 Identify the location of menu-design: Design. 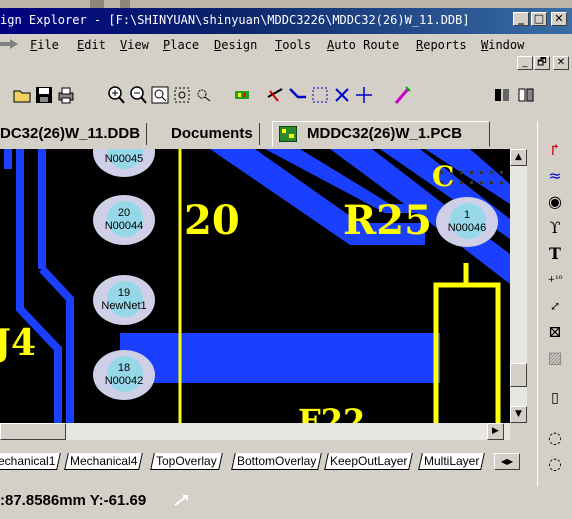
(235, 45).